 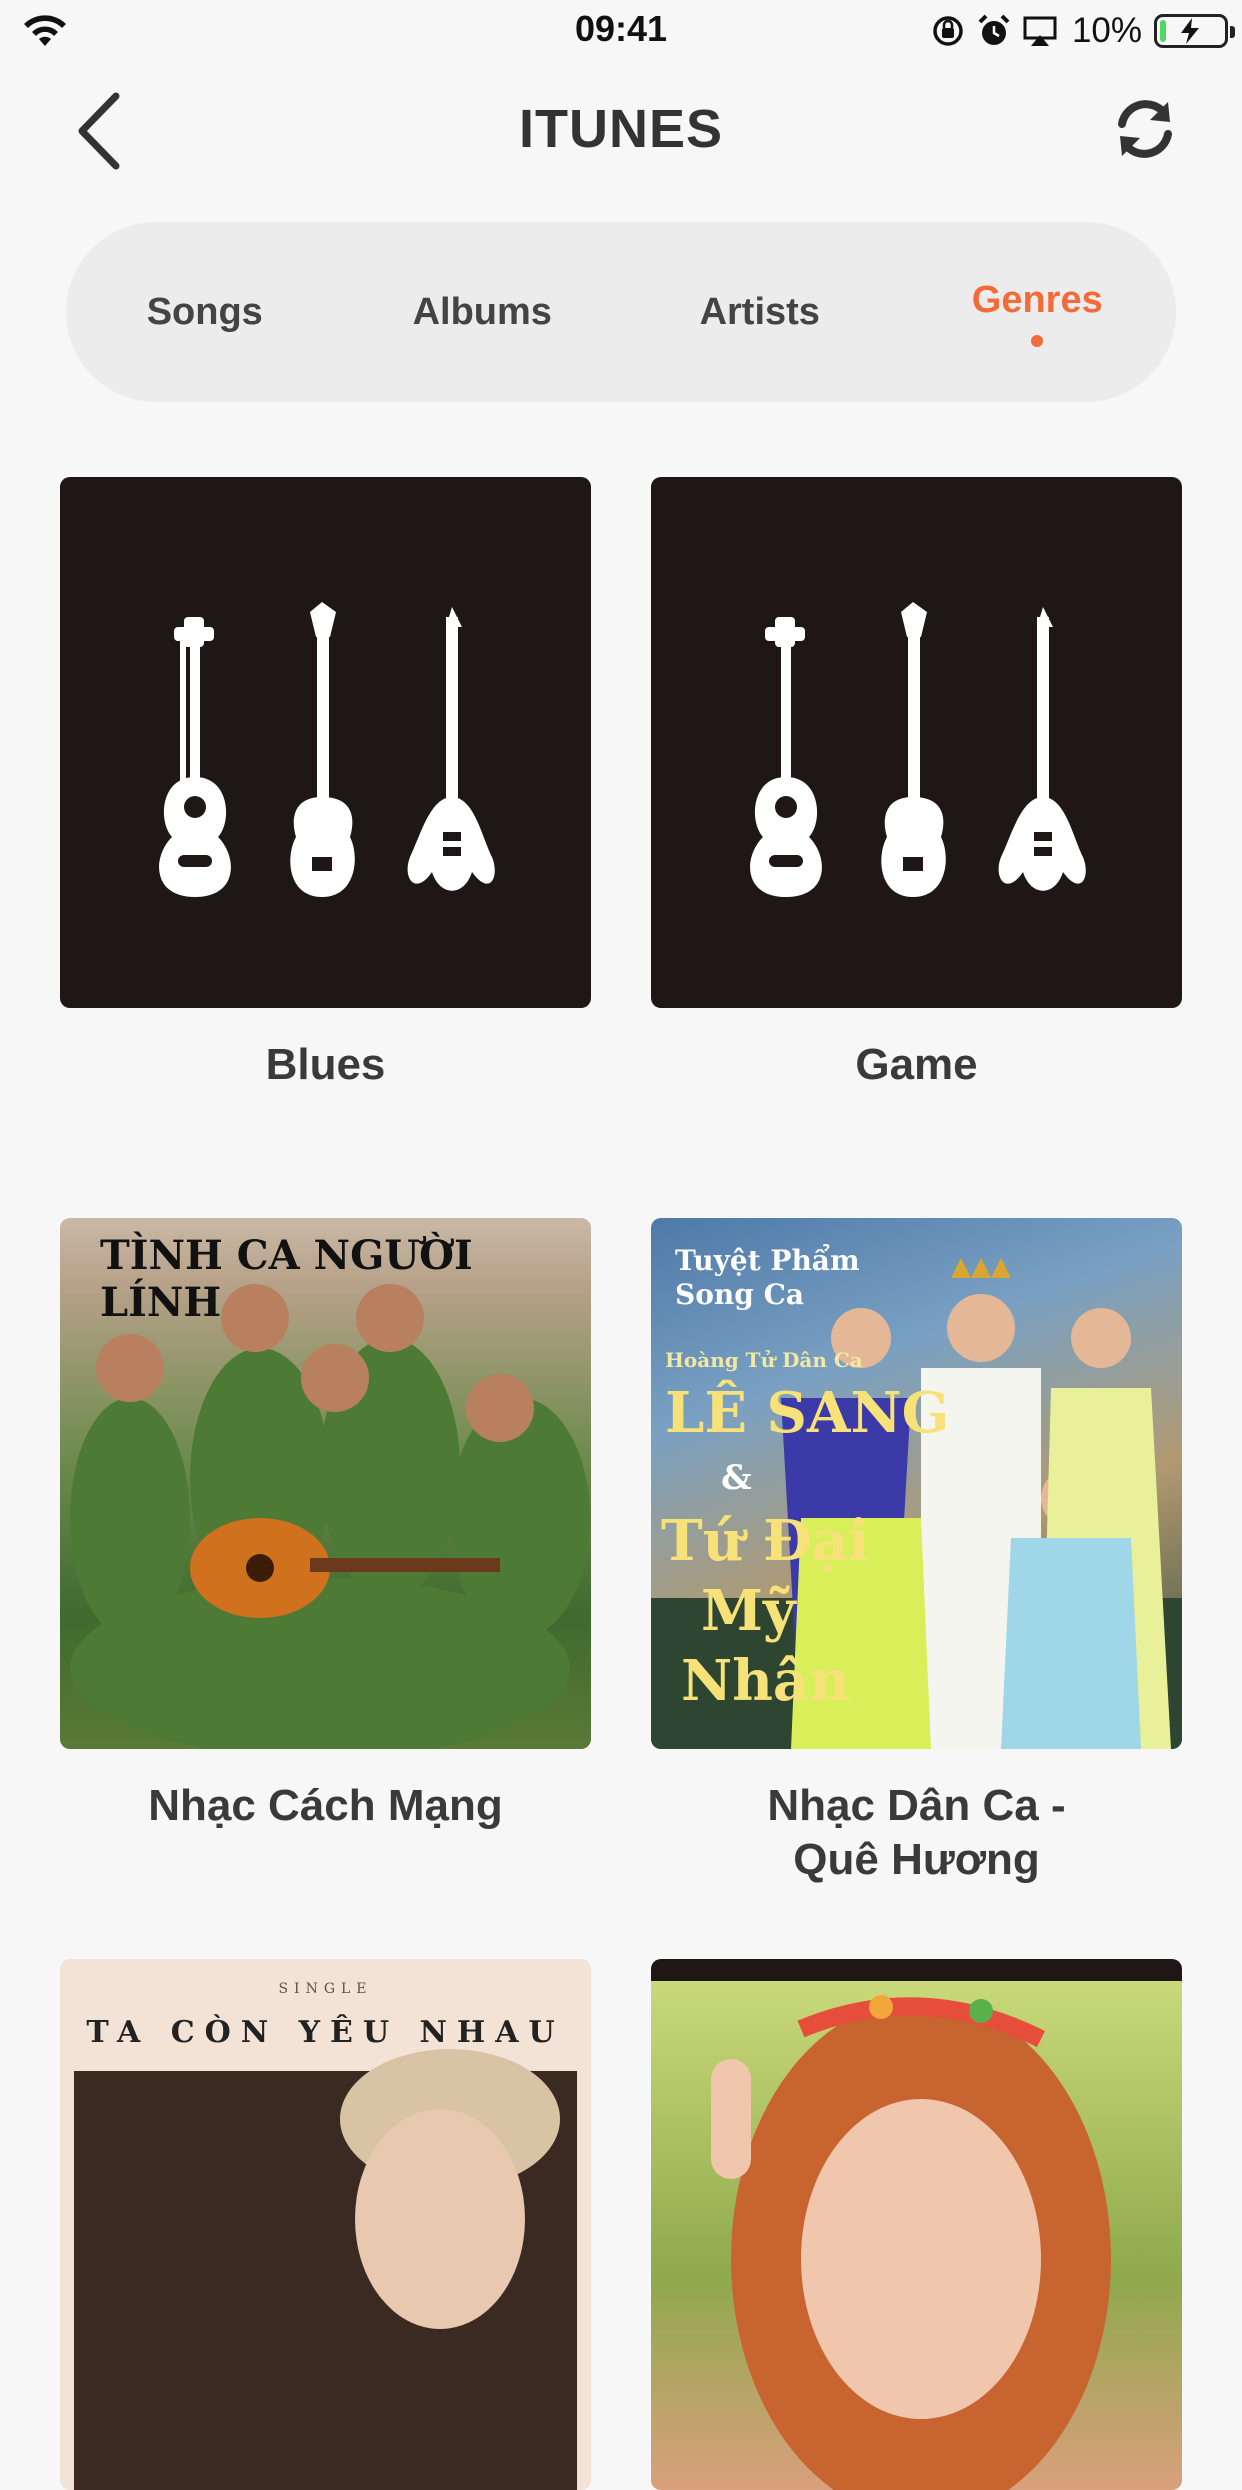 I want to click on chevron-left-icon, so click(x=103, y=131).